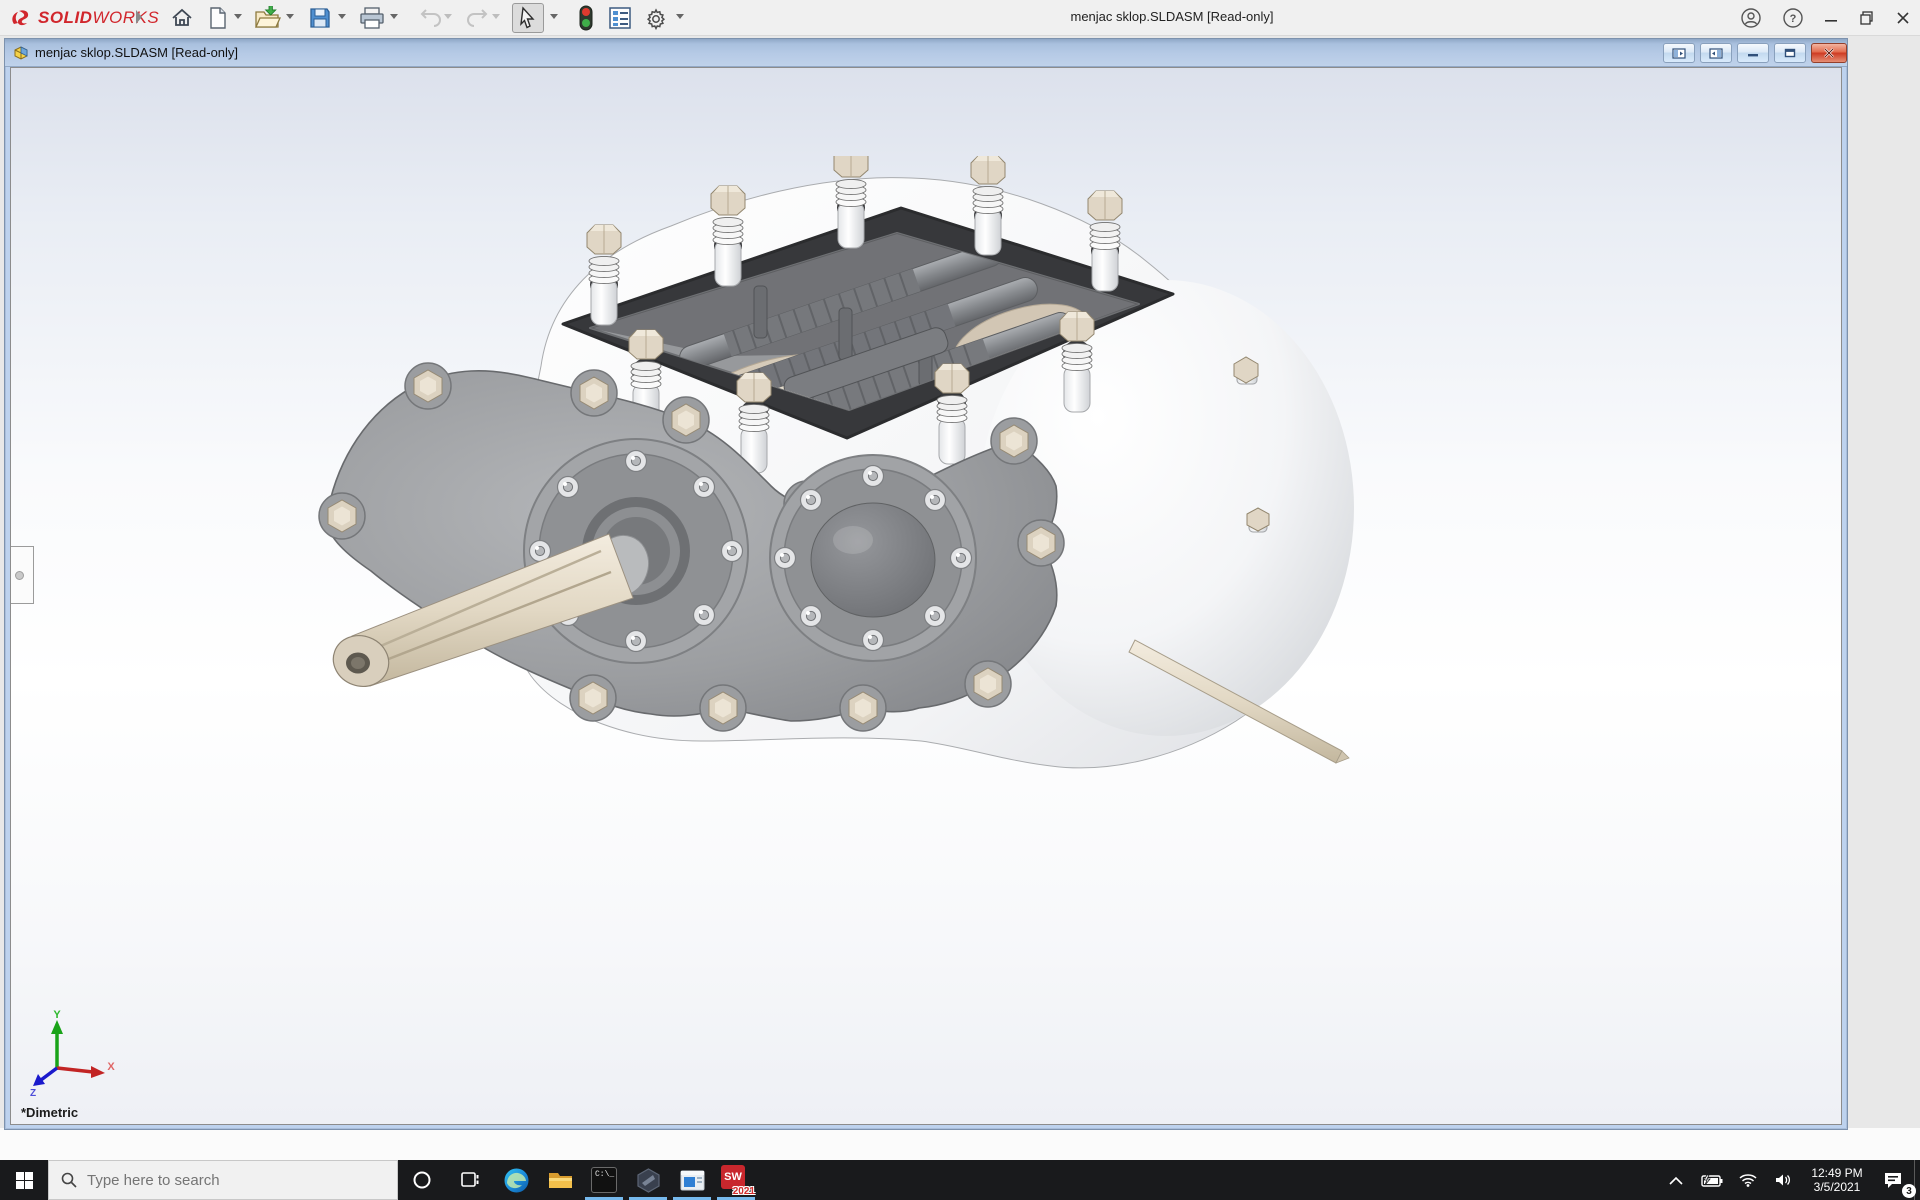  I want to click on wifi-tray-icon, so click(1748, 1180).